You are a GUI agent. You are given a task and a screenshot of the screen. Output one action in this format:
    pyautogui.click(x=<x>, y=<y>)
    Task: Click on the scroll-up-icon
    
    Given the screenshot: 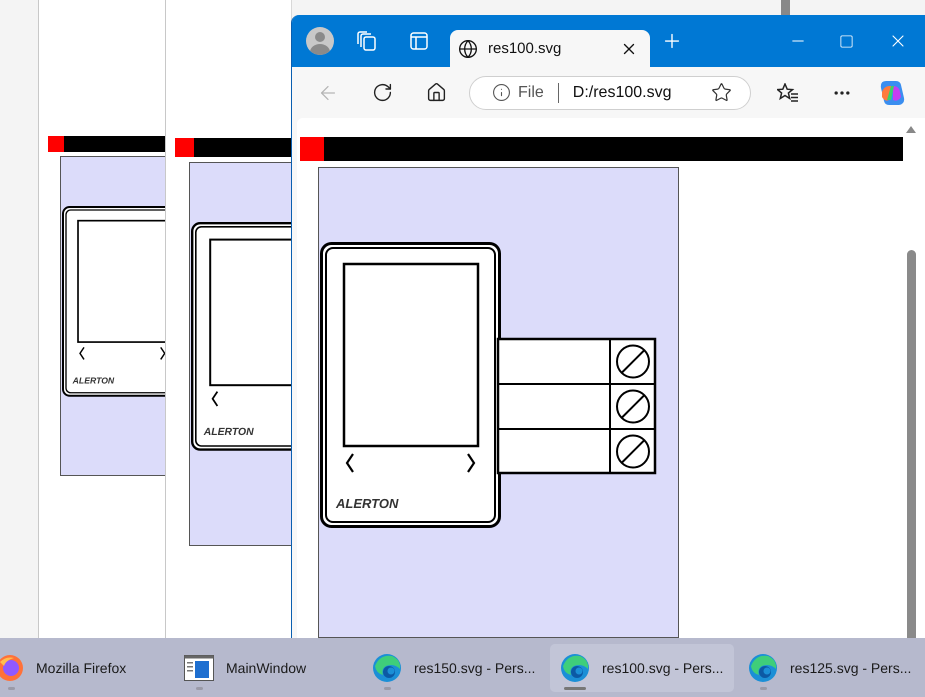 What is the action you would take?
    pyautogui.click(x=911, y=129)
    